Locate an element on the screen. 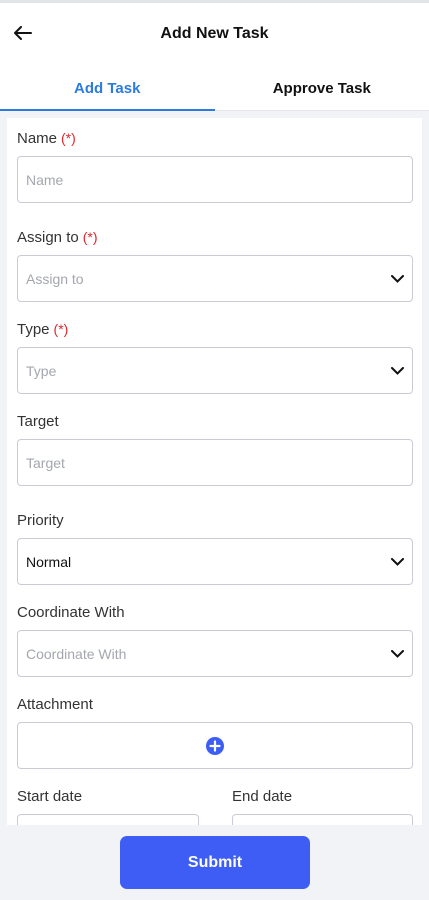 The height and width of the screenshot is (900, 429). end-date-label: End date is located at coordinates (262, 796).